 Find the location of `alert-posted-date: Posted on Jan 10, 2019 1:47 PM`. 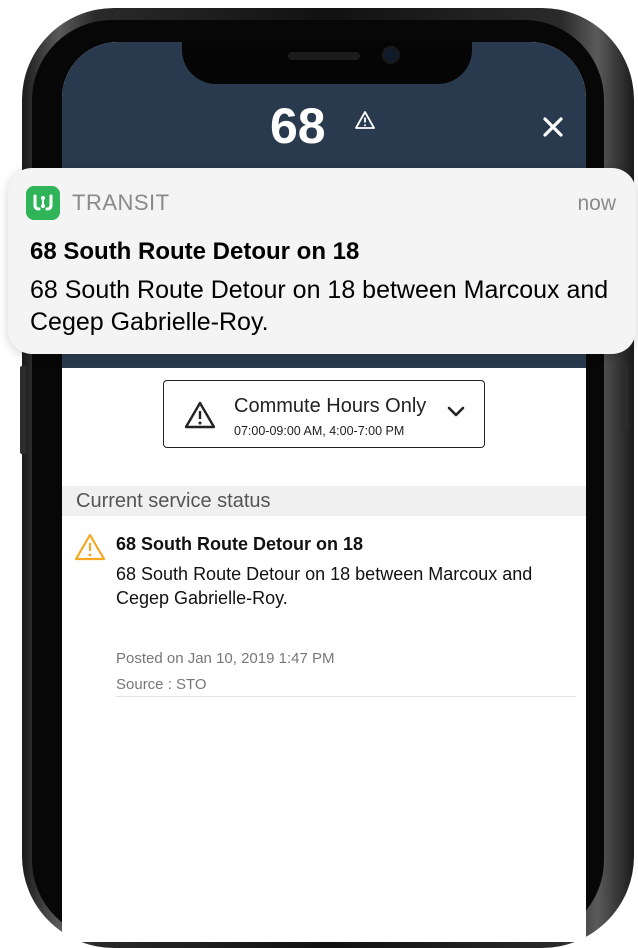

alert-posted-date: Posted on Jan 10, 2019 1:47 PM is located at coordinates (225, 658).